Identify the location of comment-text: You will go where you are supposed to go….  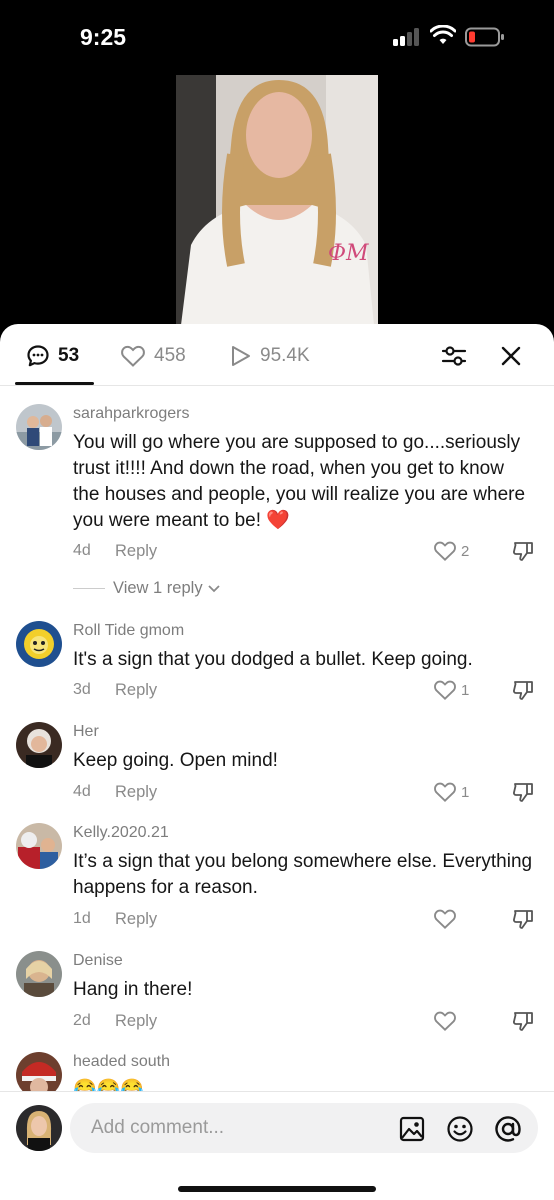
(299, 481).